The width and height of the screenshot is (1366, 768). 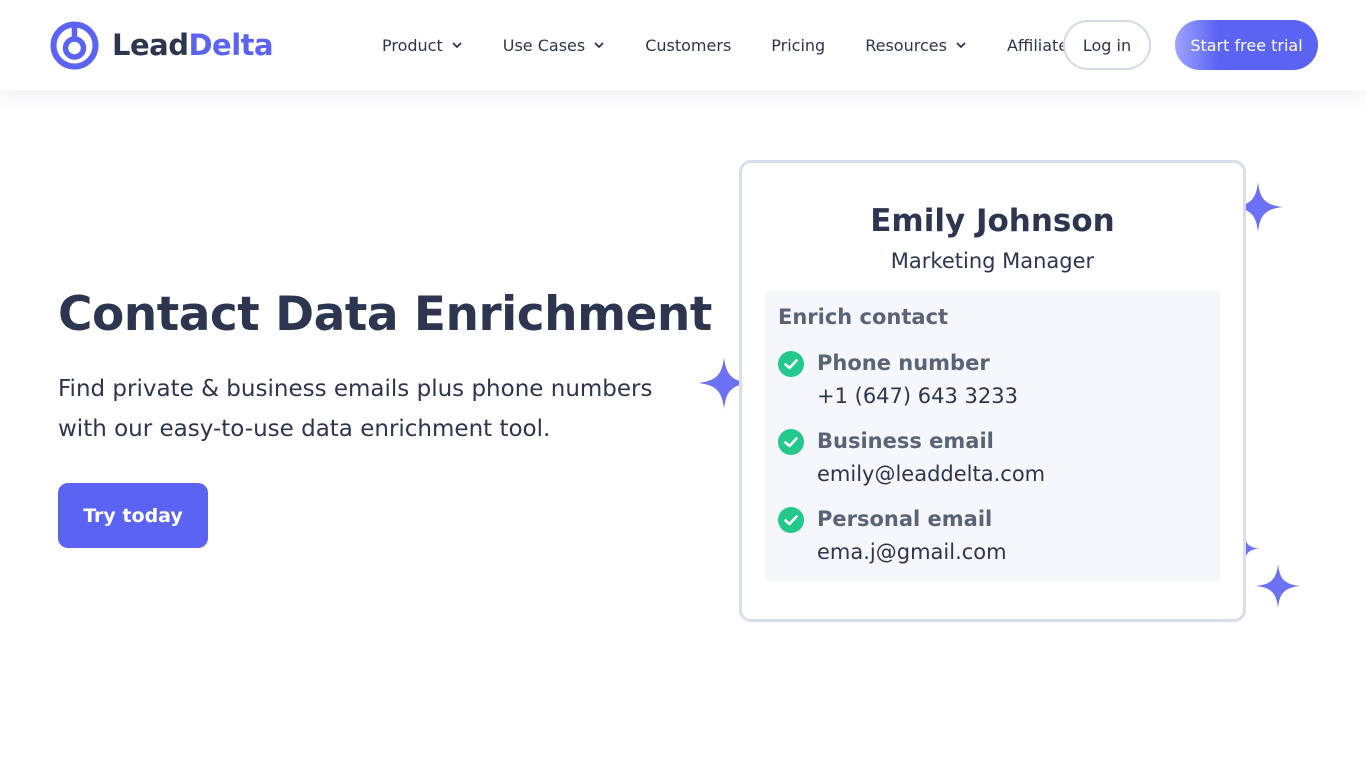 I want to click on nav-item-label: Customers, so click(x=688, y=45).